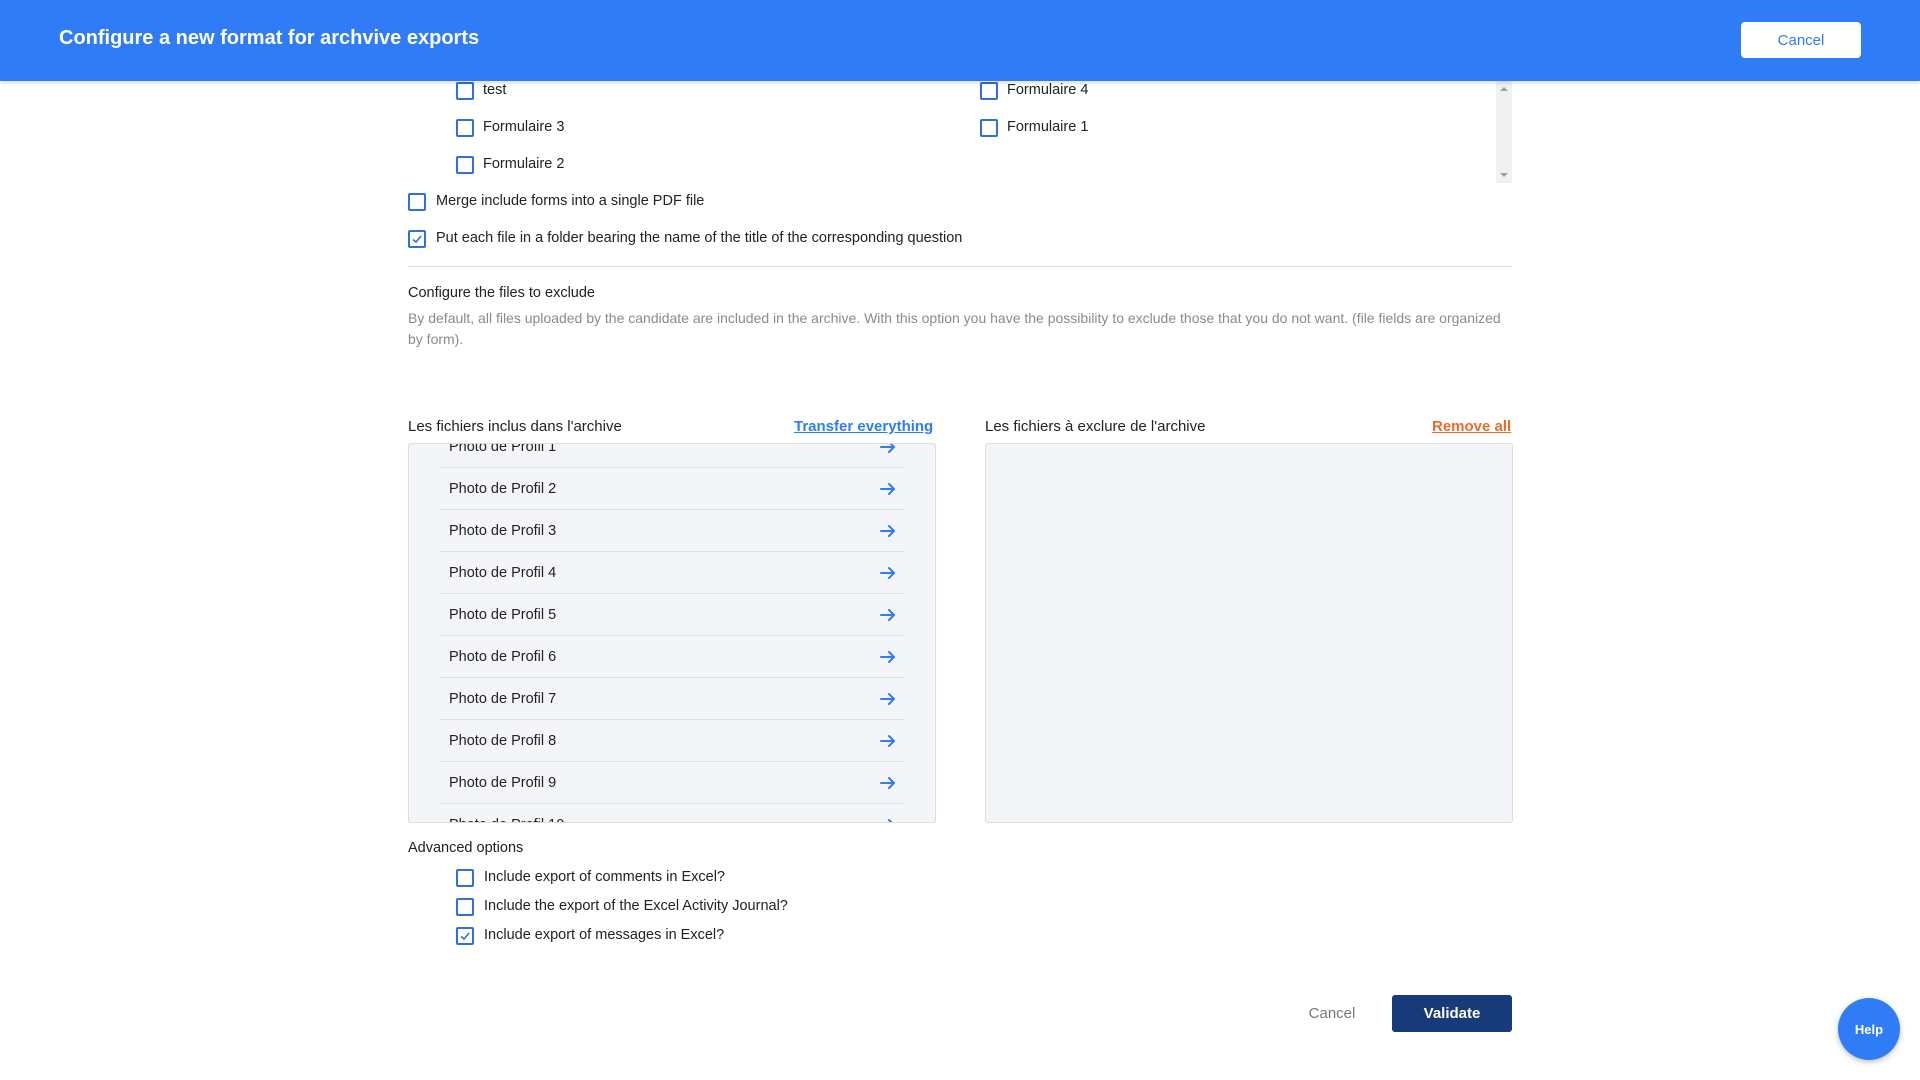 This screenshot has width=1920, height=1080. I want to click on scroll-down-icon, so click(1504, 175).